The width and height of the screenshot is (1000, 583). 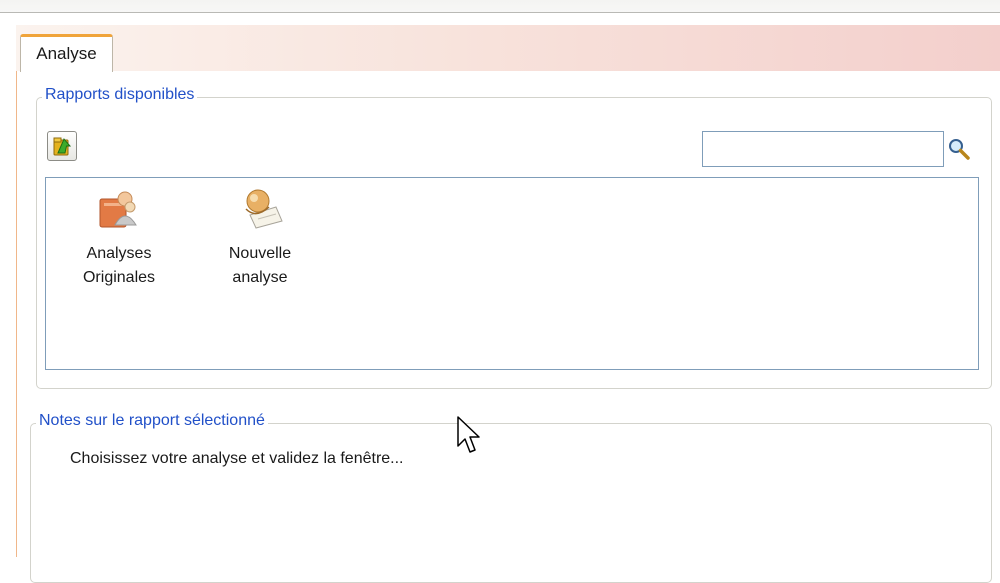 I want to click on list-item-nouvelle-analyse: Nouvelle analyse, so click(x=260, y=266).